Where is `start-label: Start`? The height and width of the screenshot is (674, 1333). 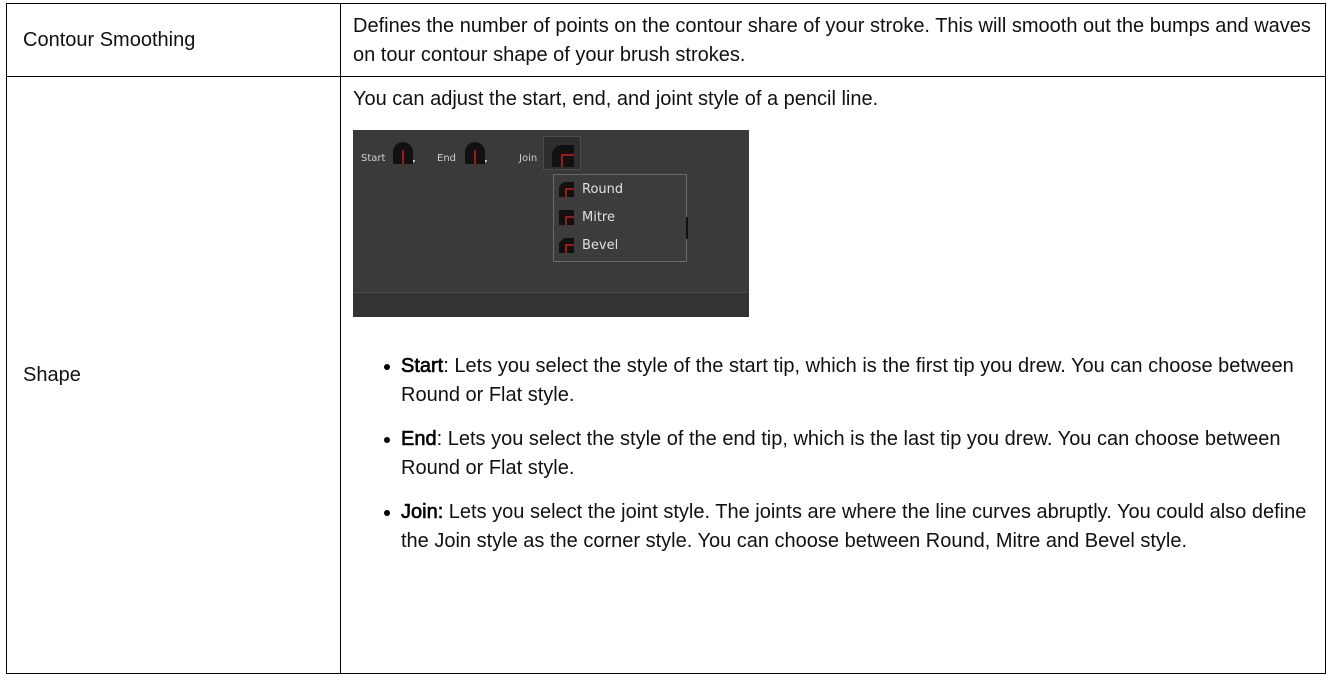 start-label: Start is located at coordinates (373, 158).